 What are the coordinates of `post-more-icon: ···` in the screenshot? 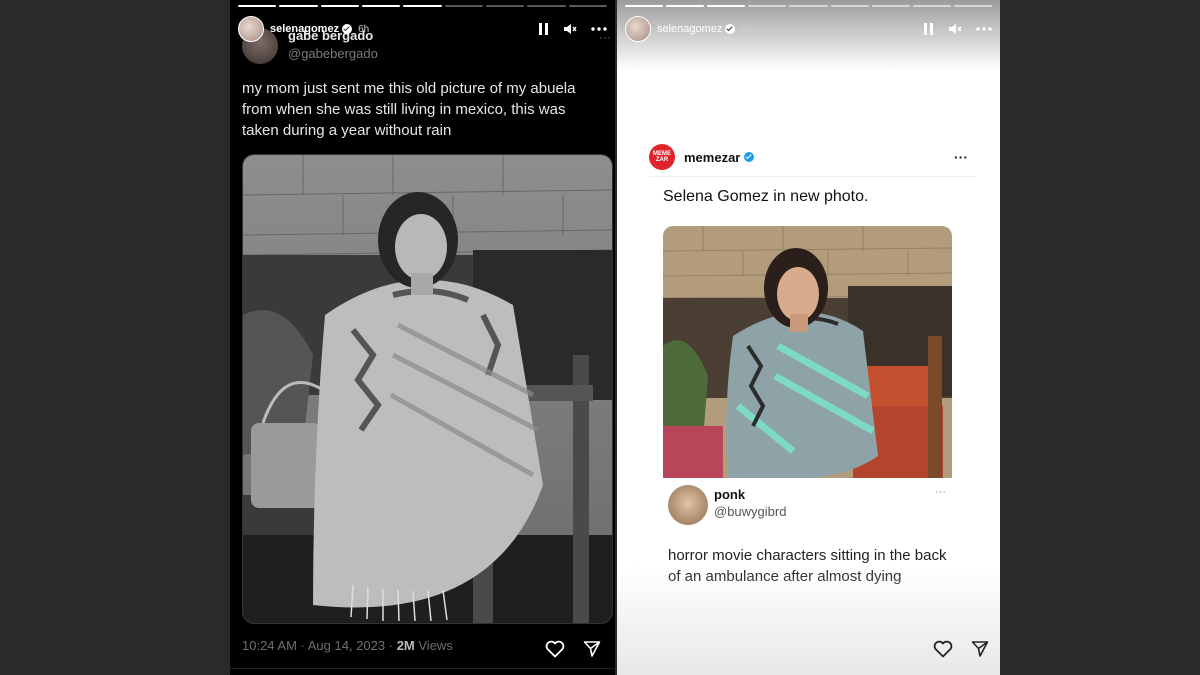 It's located at (961, 157).